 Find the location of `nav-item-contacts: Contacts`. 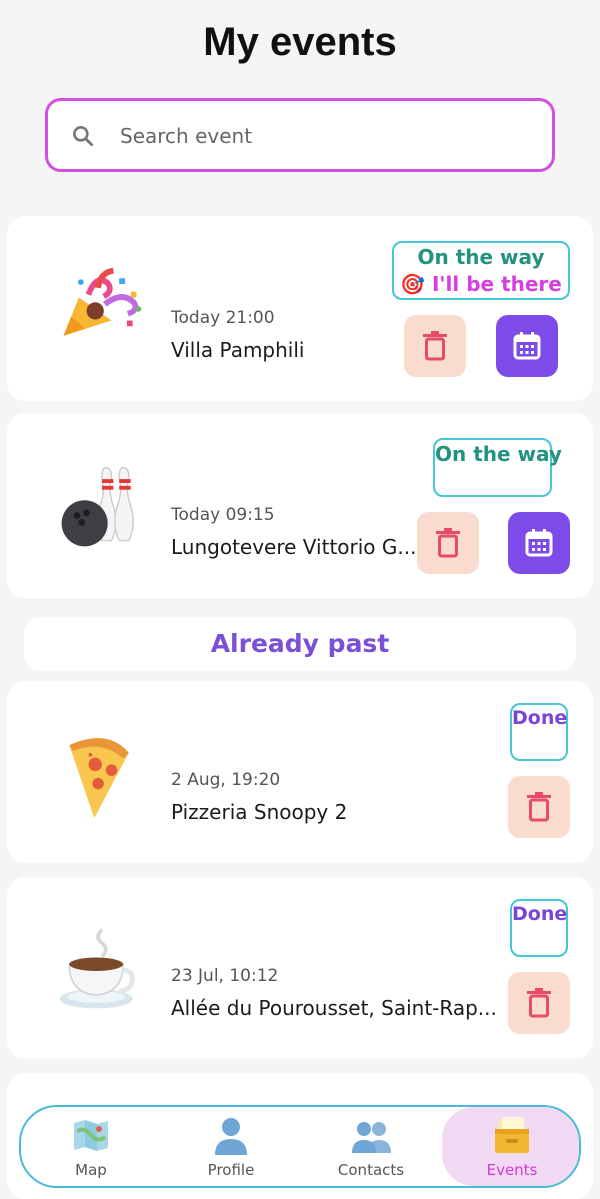

nav-item-contacts: Contacts is located at coordinates (371, 1146).